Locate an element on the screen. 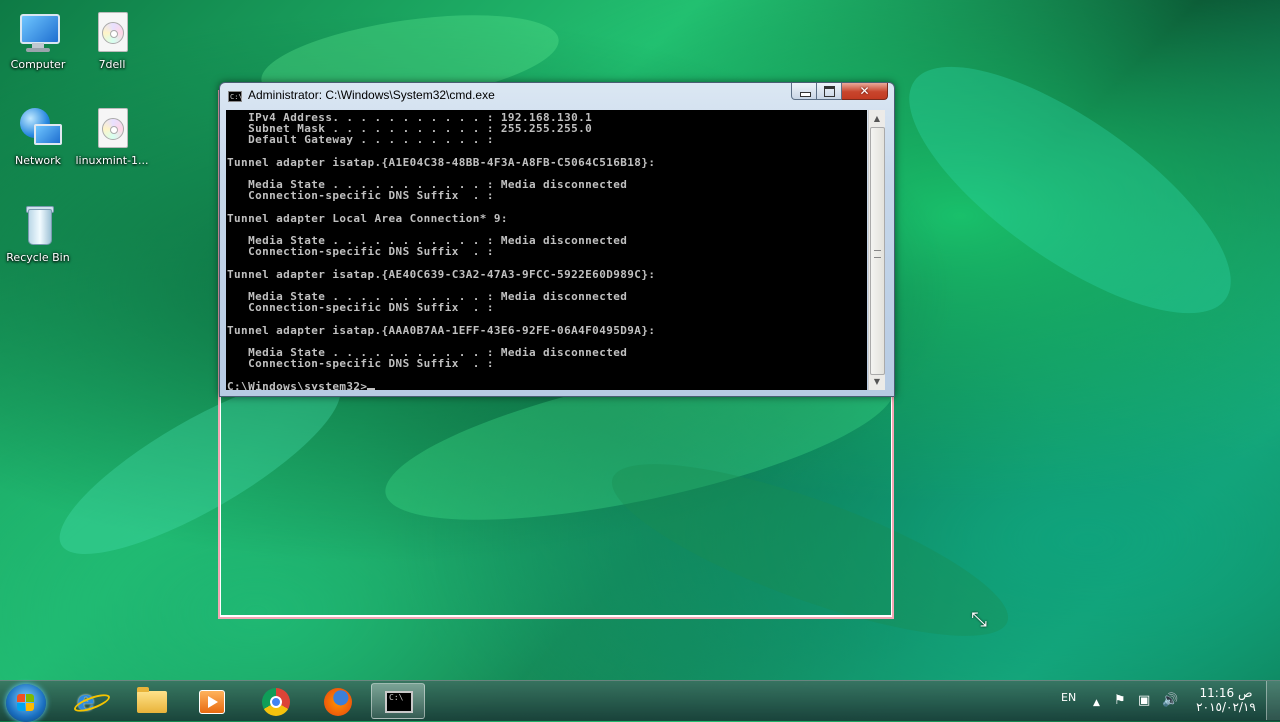  maximize-button is located at coordinates (829, 91).